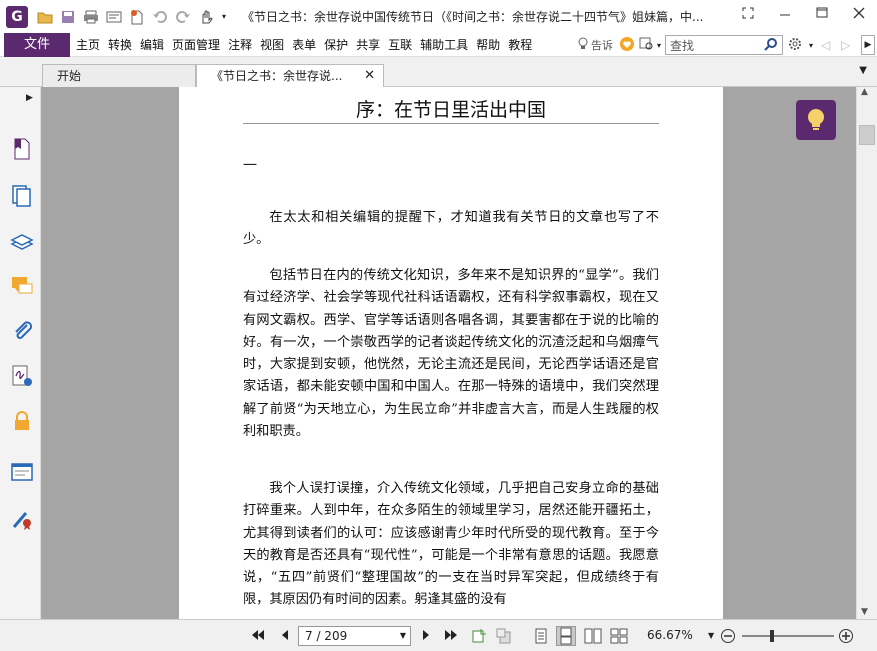  Describe the element at coordinates (788, 636) in the screenshot. I see `zoom-slider` at that location.